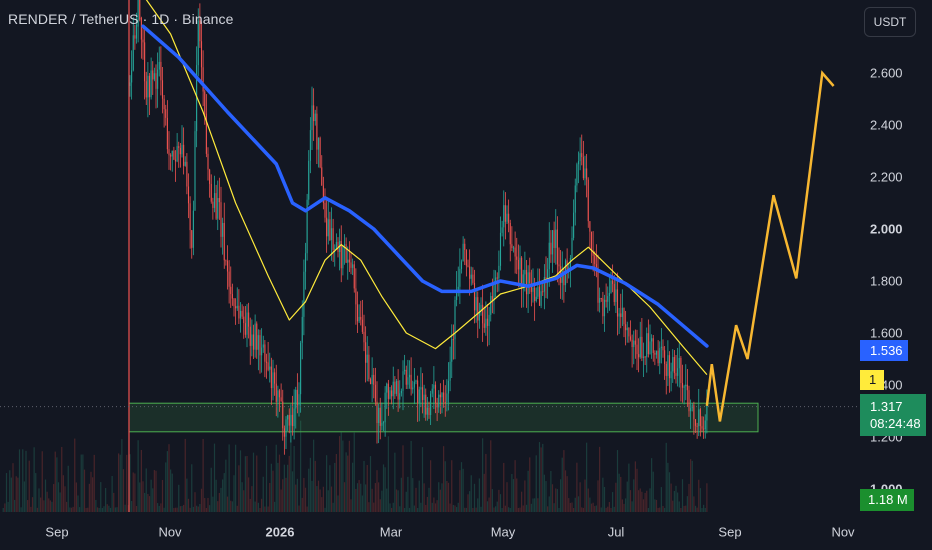 The width and height of the screenshot is (932, 550). What do you see at coordinates (770, 246) in the screenshot?
I see `projection-arrow` at bounding box center [770, 246].